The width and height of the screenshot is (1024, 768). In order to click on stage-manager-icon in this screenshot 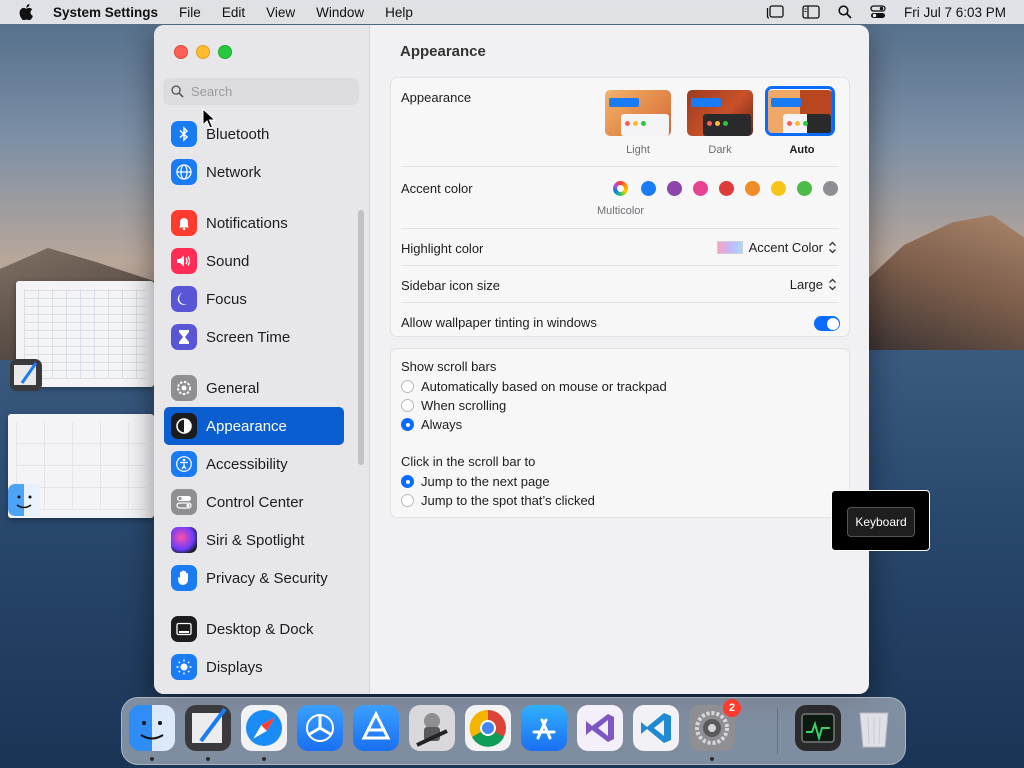, I will do `click(775, 12)`.